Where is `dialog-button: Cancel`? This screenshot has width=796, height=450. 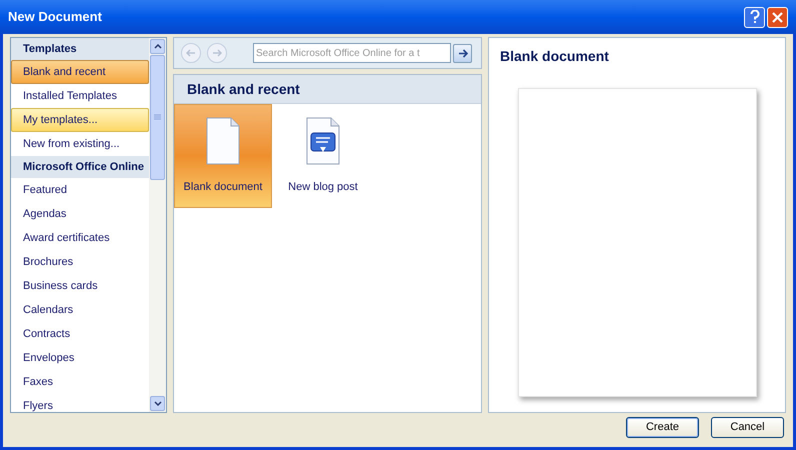 dialog-button: Cancel is located at coordinates (747, 427).